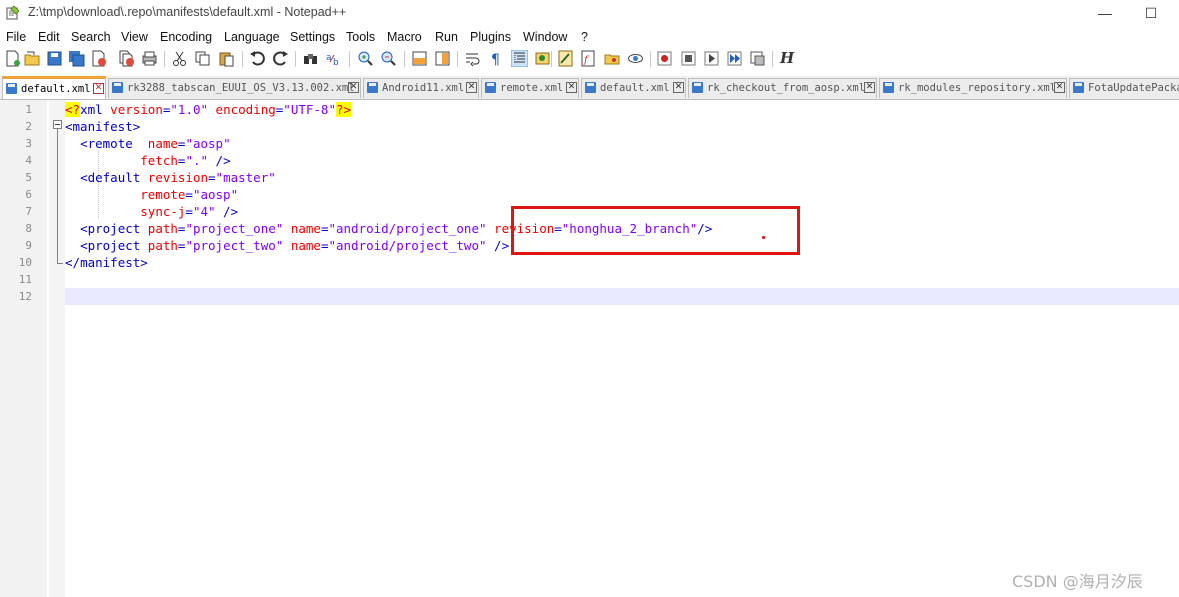 The image size is (1179, 597). What do you see at coordinates (12, 58) in the screenshot?
I see `new-file-icon` at bounding box center [12, 58].